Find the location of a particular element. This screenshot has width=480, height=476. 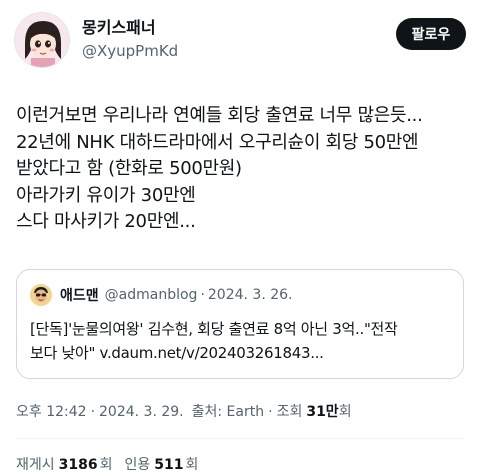

views-suffix: 회 is located at coordinates (345, 412).